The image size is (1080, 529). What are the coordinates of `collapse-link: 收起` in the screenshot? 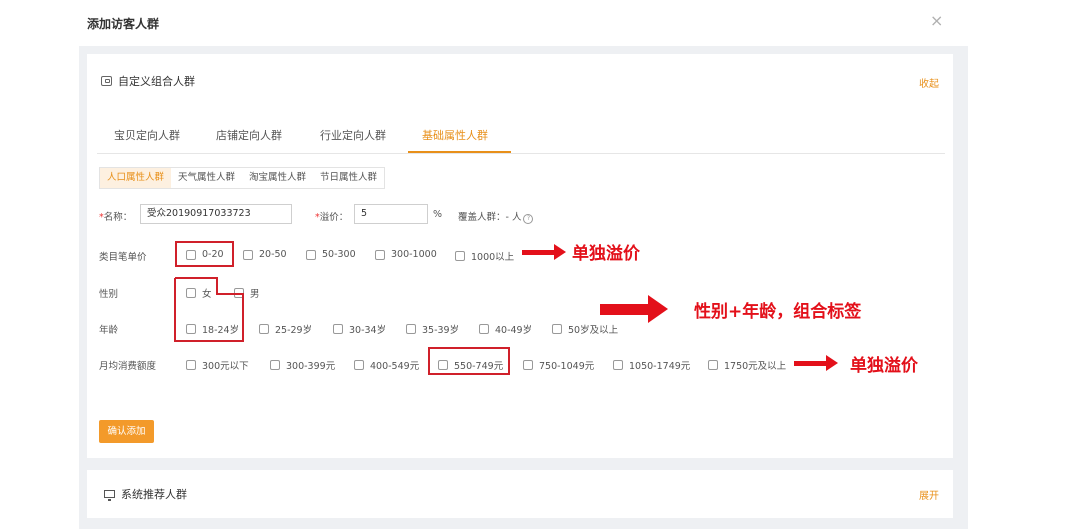 It's located at (929, 82).